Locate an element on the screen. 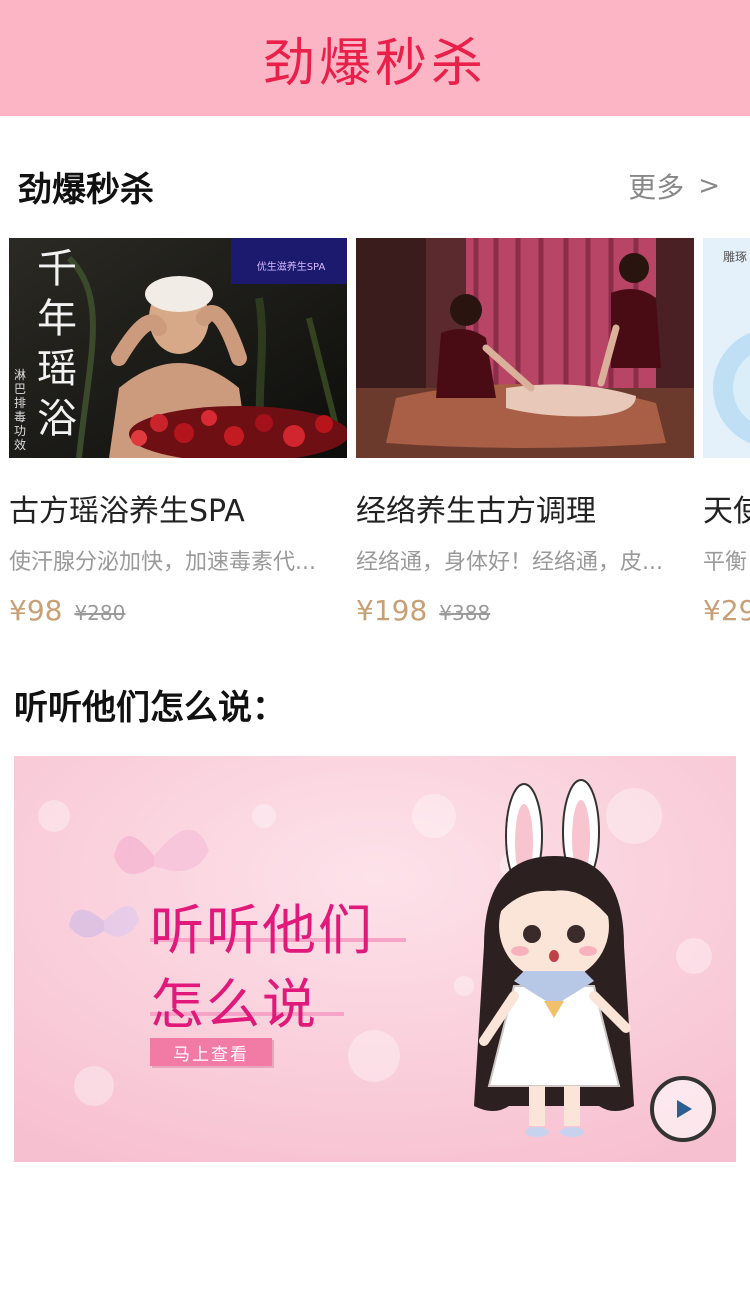 This screenshot has height=1314, width=750. banner-headline-2: 怎么说 is located at coordinates (234, 1004).